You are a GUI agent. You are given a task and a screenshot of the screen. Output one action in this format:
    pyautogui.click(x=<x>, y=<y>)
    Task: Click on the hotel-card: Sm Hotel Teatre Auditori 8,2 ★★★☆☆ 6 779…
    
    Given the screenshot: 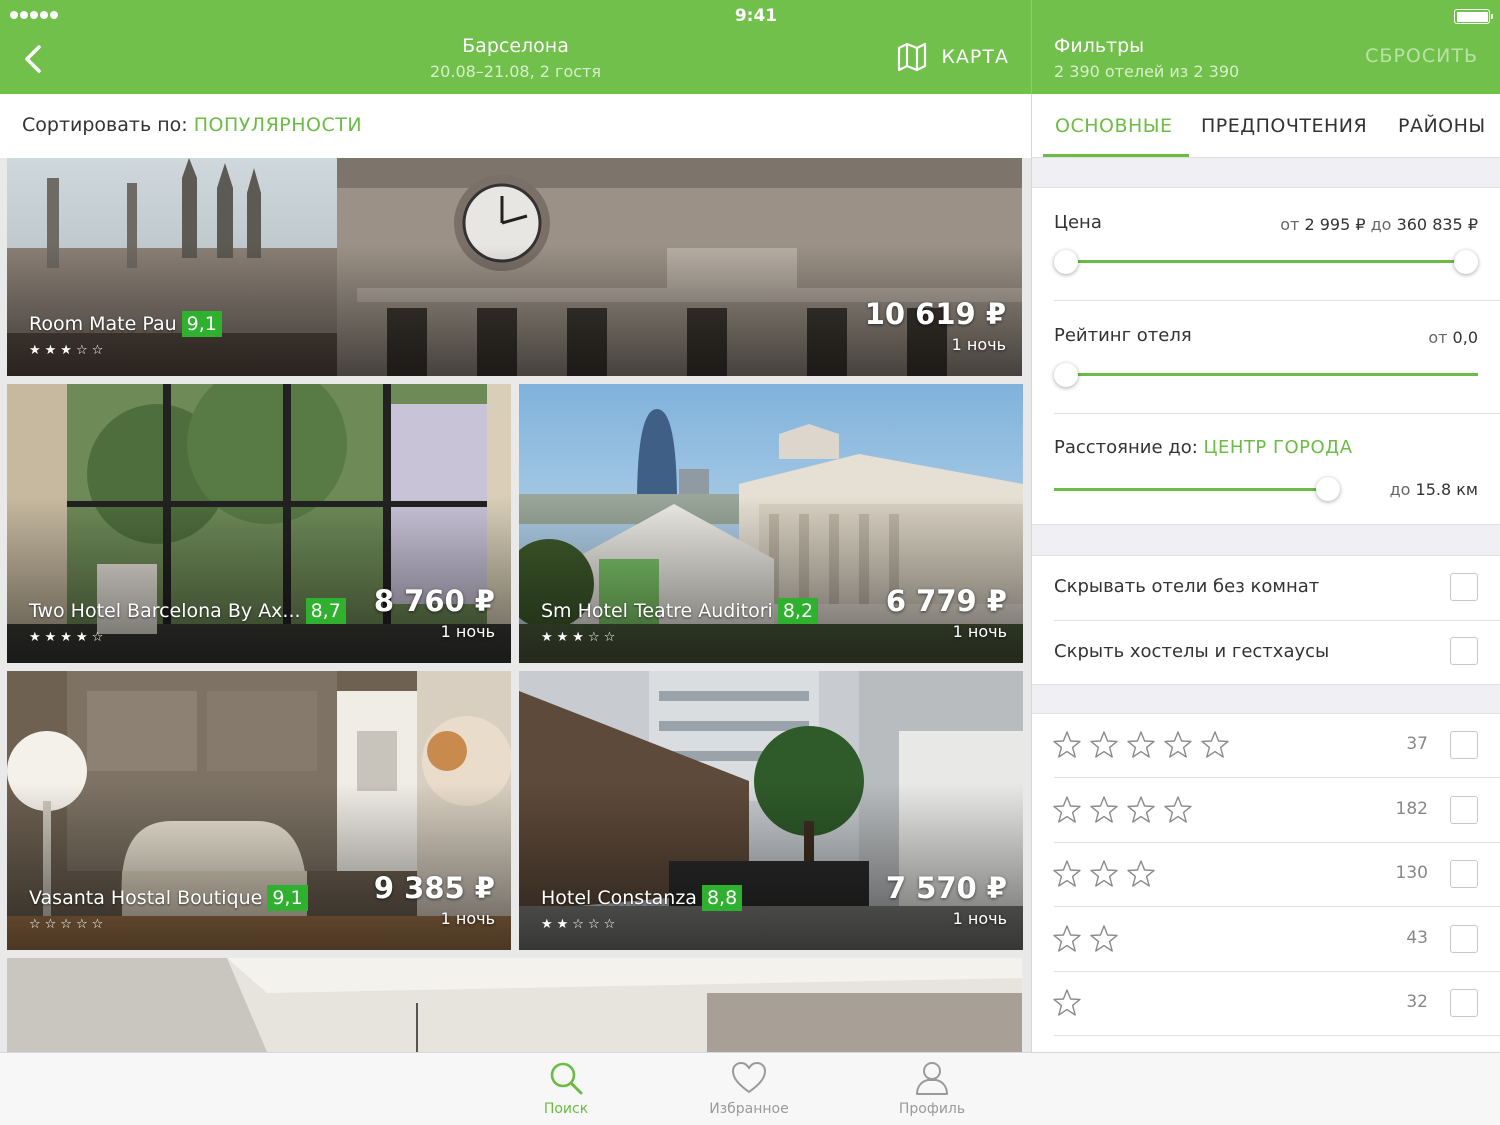 What is the action you would take?
    pyautogui.click(x=771, y=523)
    